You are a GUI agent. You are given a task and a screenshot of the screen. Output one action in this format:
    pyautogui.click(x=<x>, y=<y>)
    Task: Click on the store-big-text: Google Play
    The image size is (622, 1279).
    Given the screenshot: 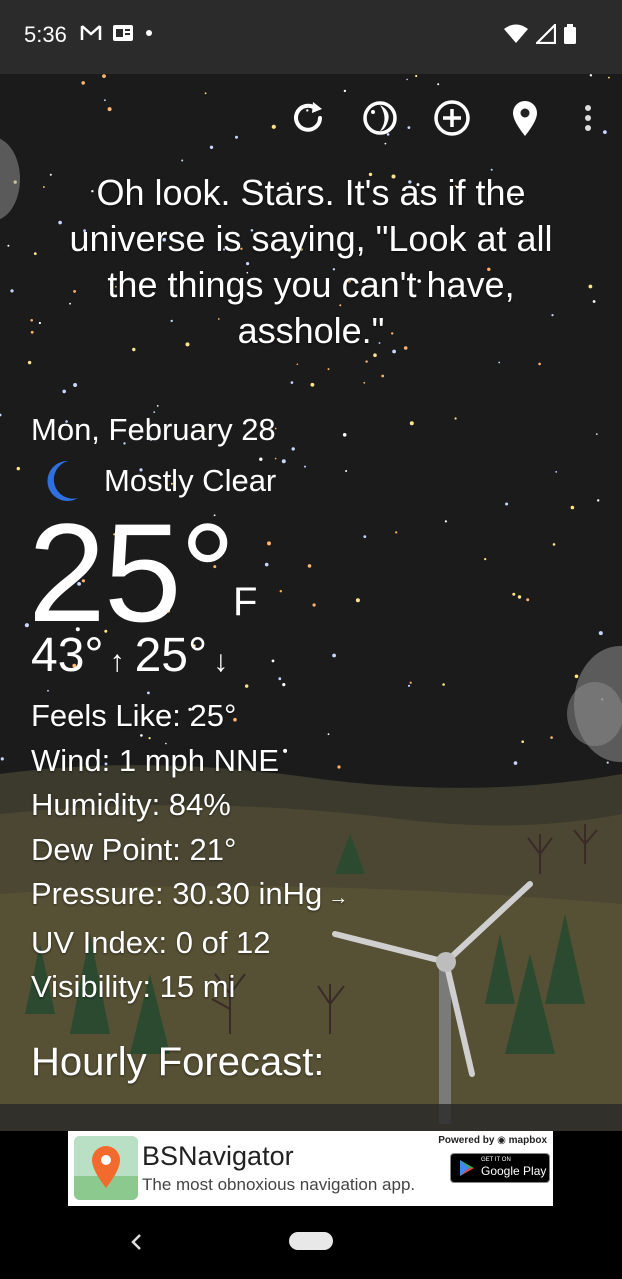 What is the action you would take?
    pyautogui.click(x=514, y=1171)
    